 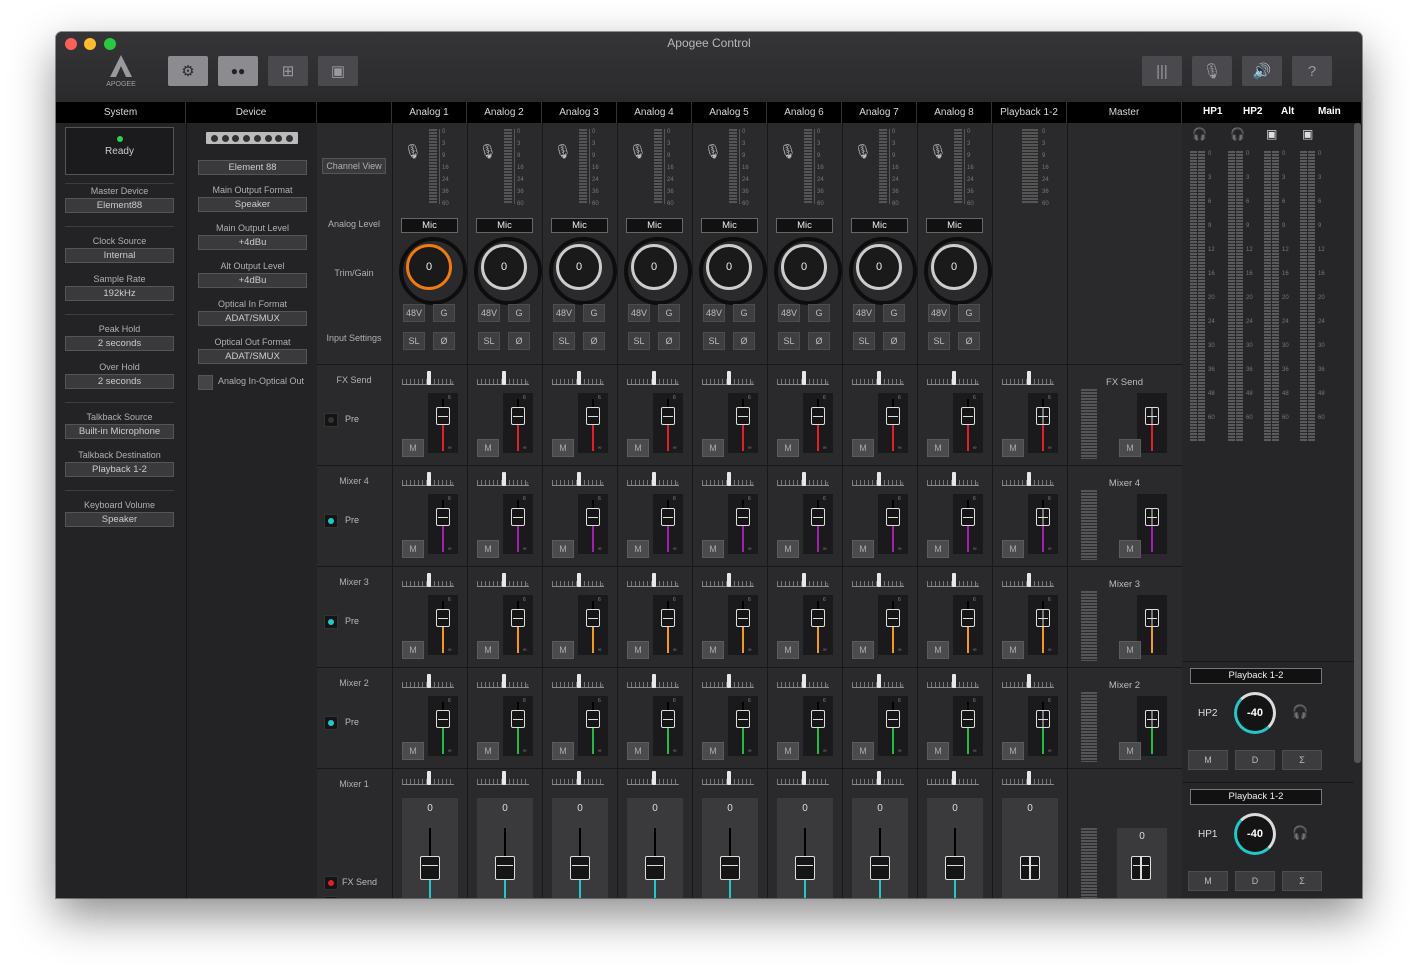 I want to click on help-button: ?, so click(x=1312, y=71).